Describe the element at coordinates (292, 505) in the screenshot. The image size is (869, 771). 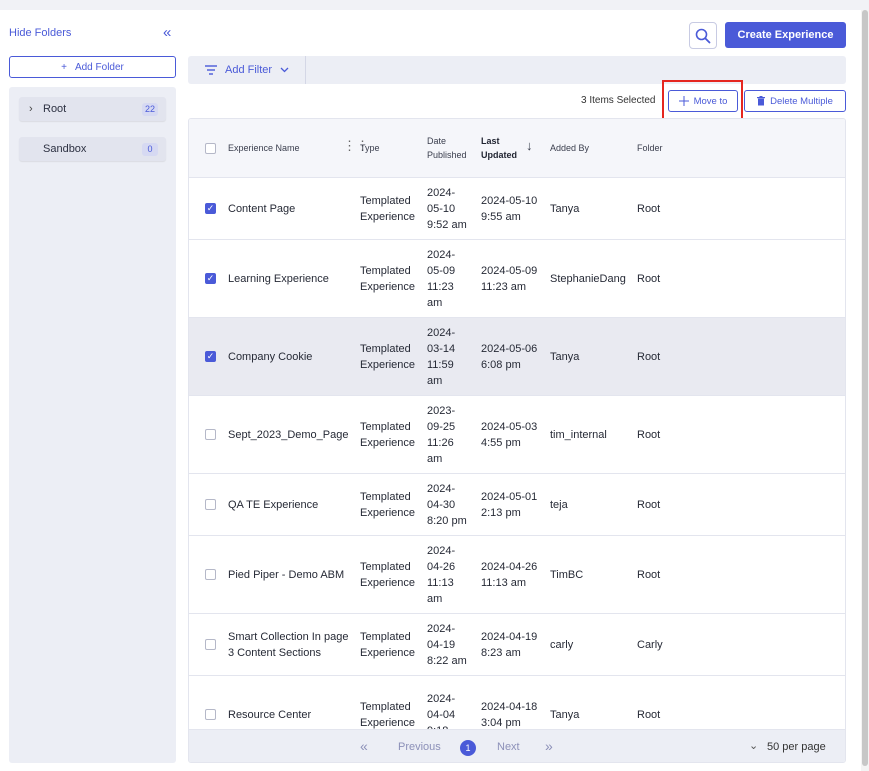
I see `experience-name: QA TE Experience` at that location.